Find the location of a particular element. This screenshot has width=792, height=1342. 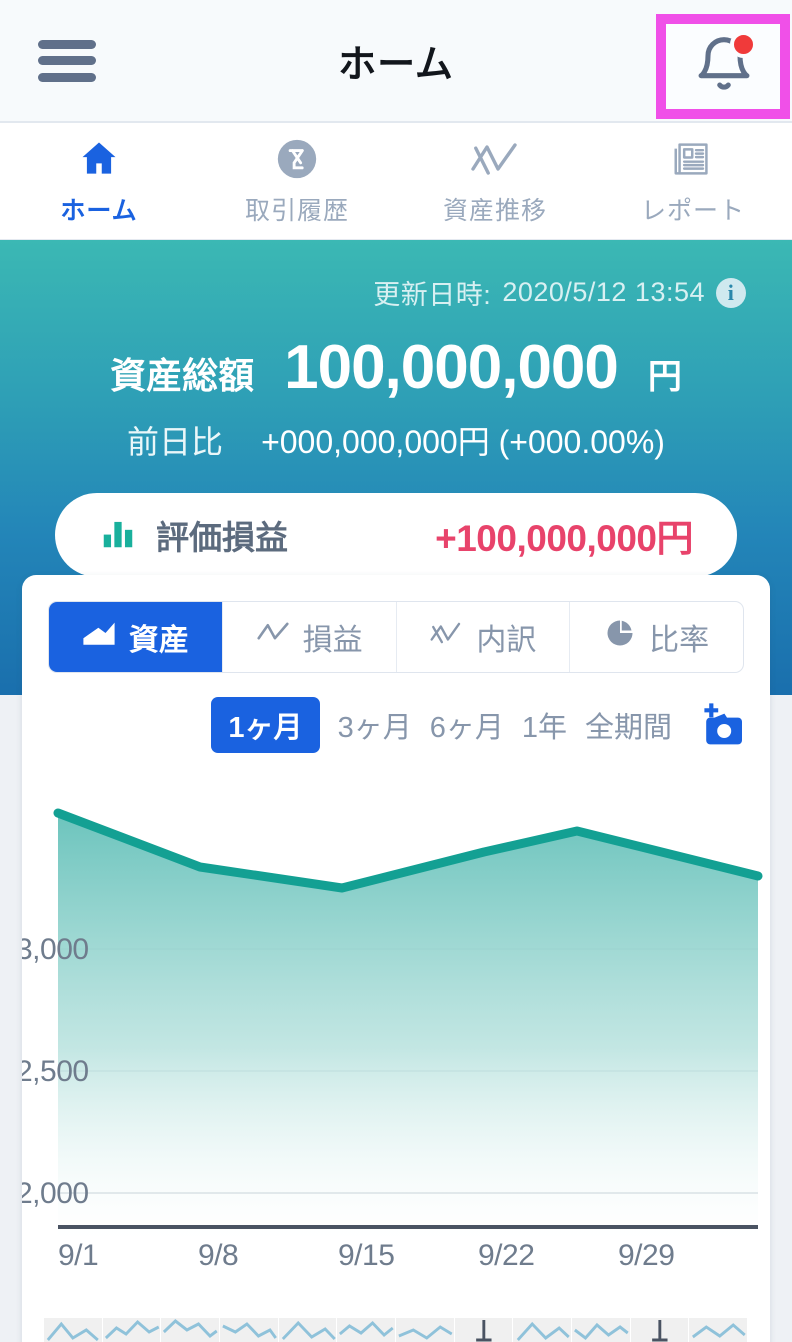

main-nav-tabs: ホーム 取引履歴 資産推移 レポート is located at coordinates (396, 181).